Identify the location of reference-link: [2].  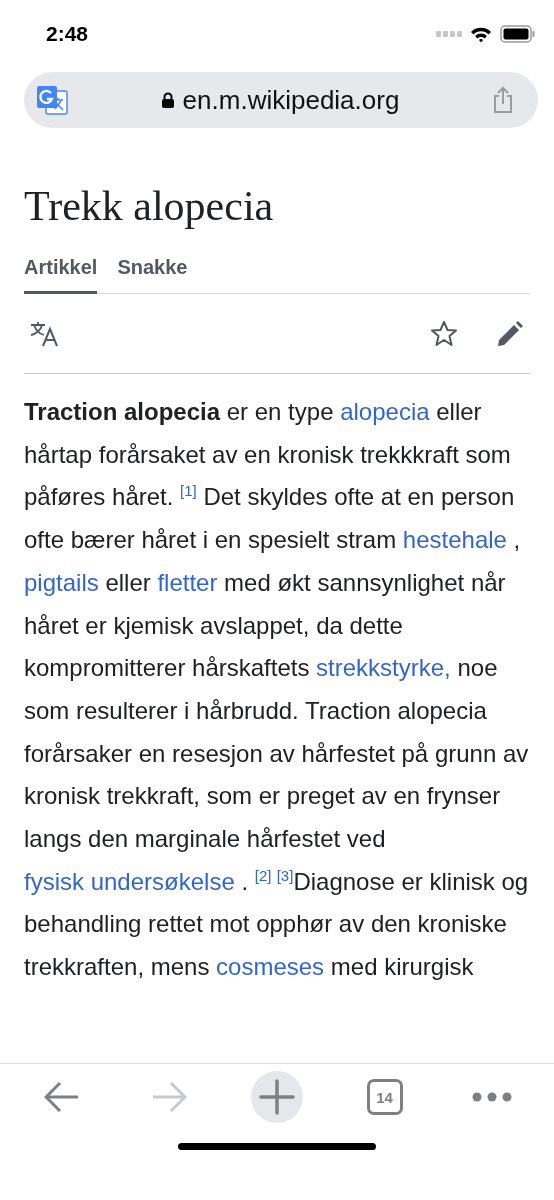
(263, 875).